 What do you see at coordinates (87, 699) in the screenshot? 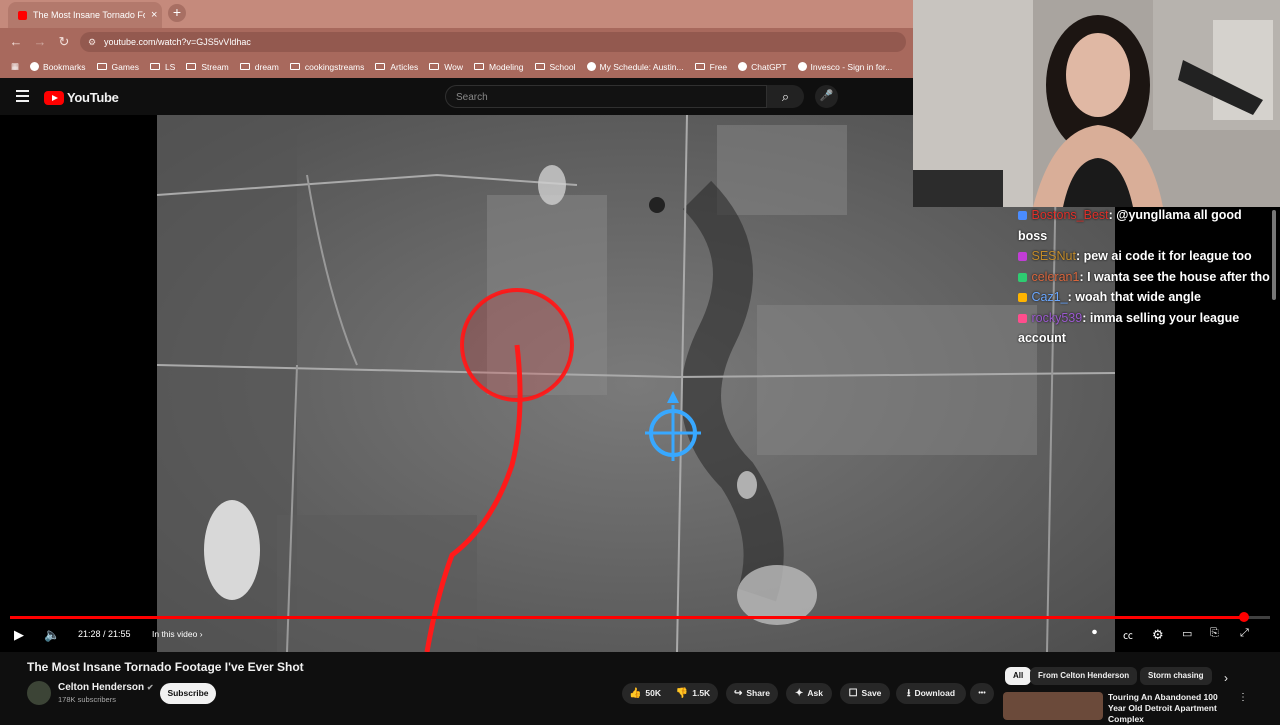
I see `subscriber-count: 178K subscribers` at bounding box center [87, 699].